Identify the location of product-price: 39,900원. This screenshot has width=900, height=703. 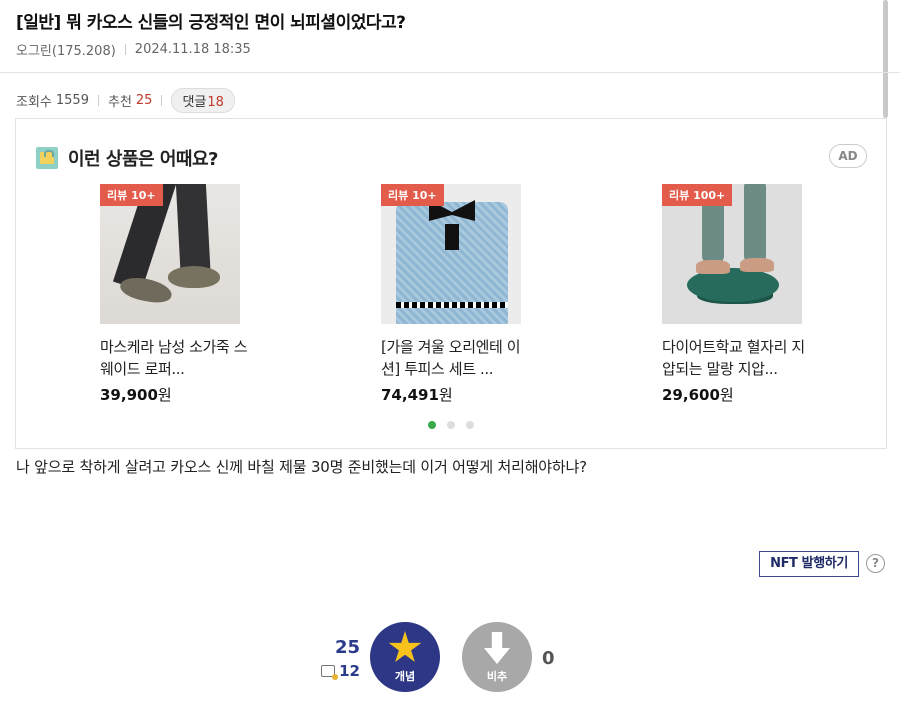
(136, 395).